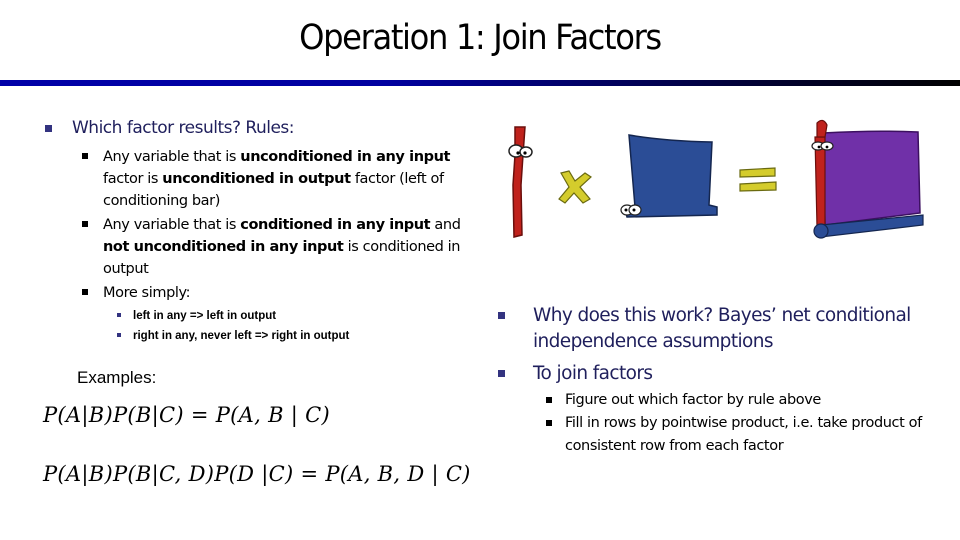  Describe the element at coordinates (445, 225) in the screenshot. I see `rule-text-segment: and` at that location.